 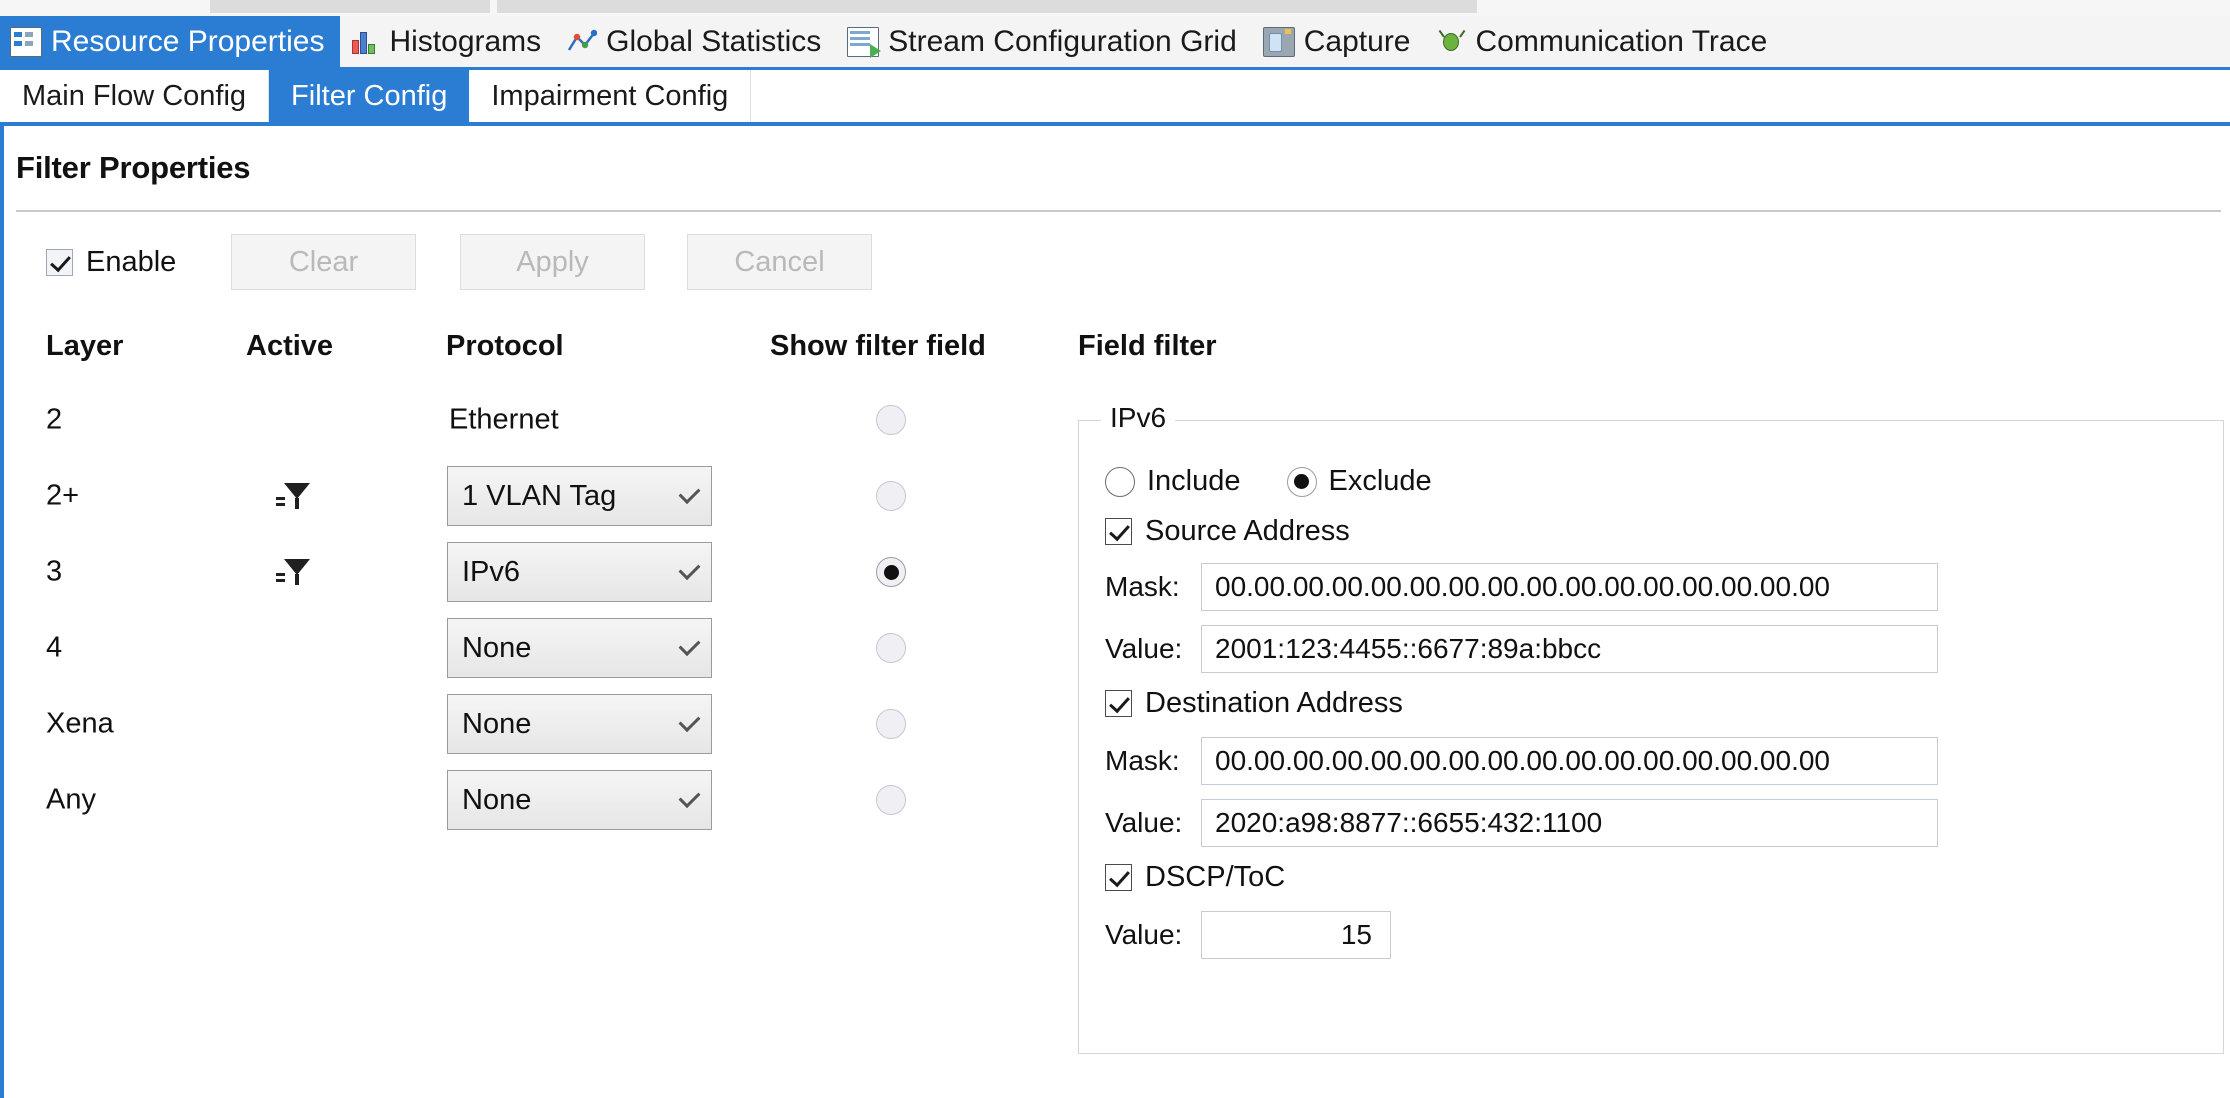 I want to click on include-radio-label: Include, so click(x=1194, y=481).